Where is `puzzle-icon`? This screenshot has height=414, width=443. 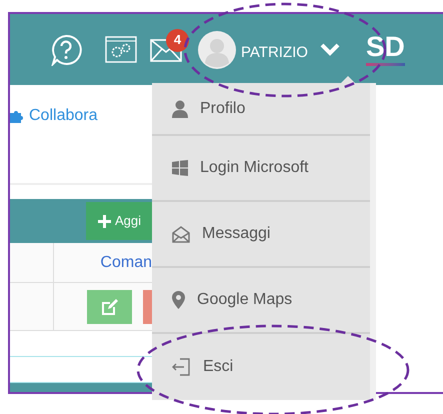
puzzle-icon is located at coordinates (17, 116).